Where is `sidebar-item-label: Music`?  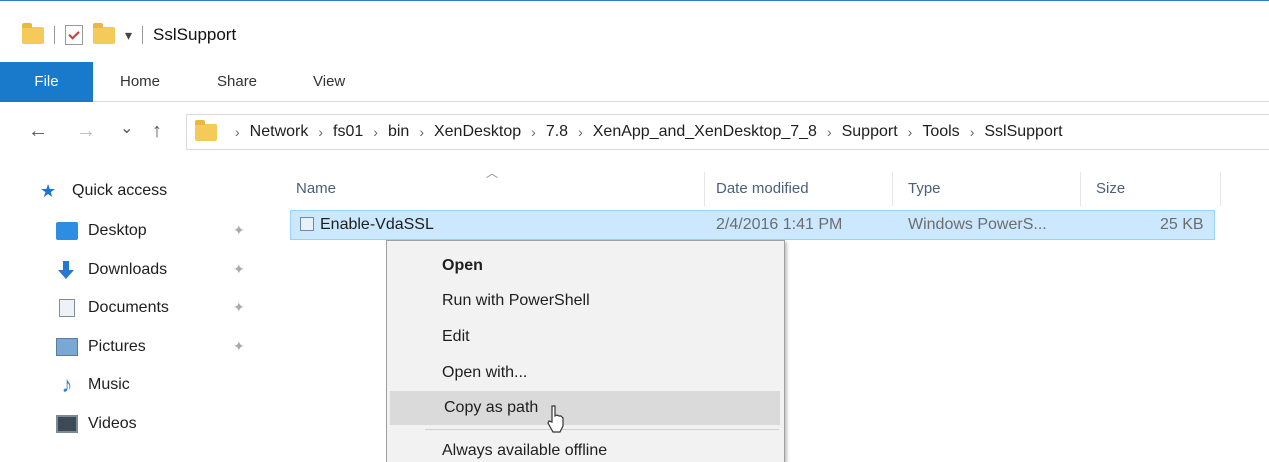
sidebar-item-label: Music is located at coordinates (109, 384).